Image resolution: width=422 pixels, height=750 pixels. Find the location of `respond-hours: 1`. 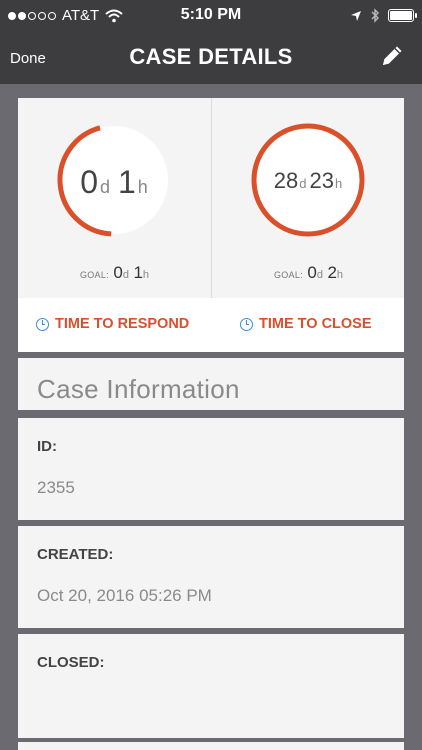

respond-hours: 1 is located at coordinates (127, 182).